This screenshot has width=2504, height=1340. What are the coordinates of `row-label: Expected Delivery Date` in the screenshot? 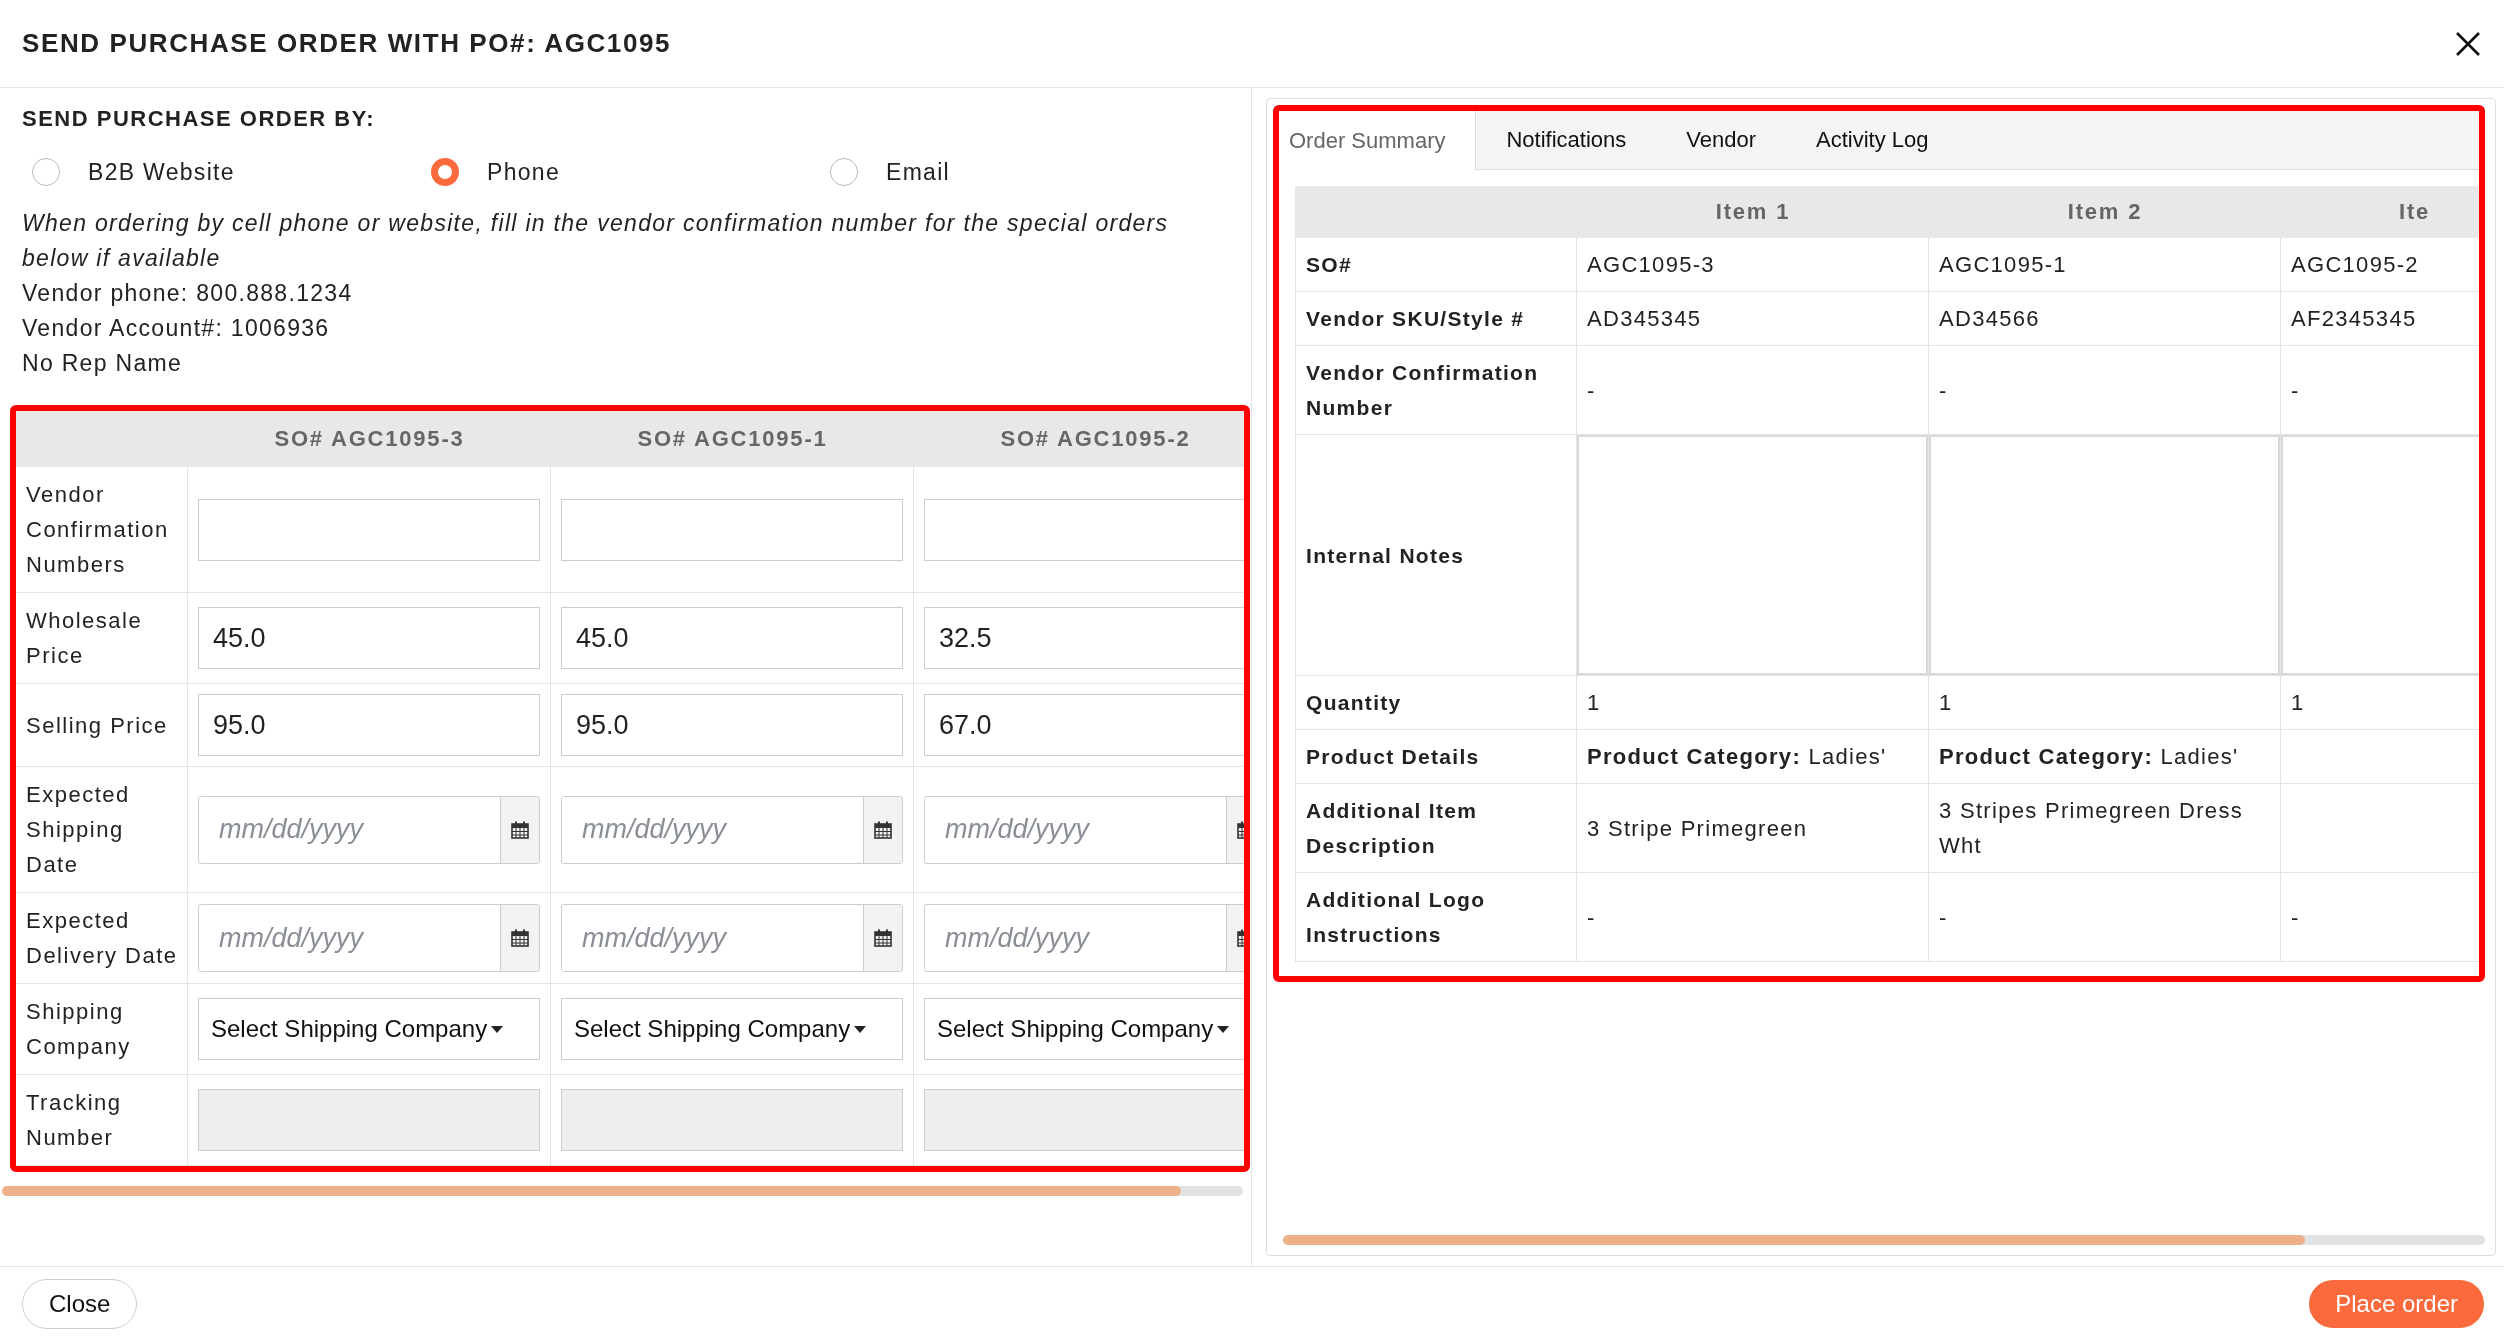 It's located at (102, 938).